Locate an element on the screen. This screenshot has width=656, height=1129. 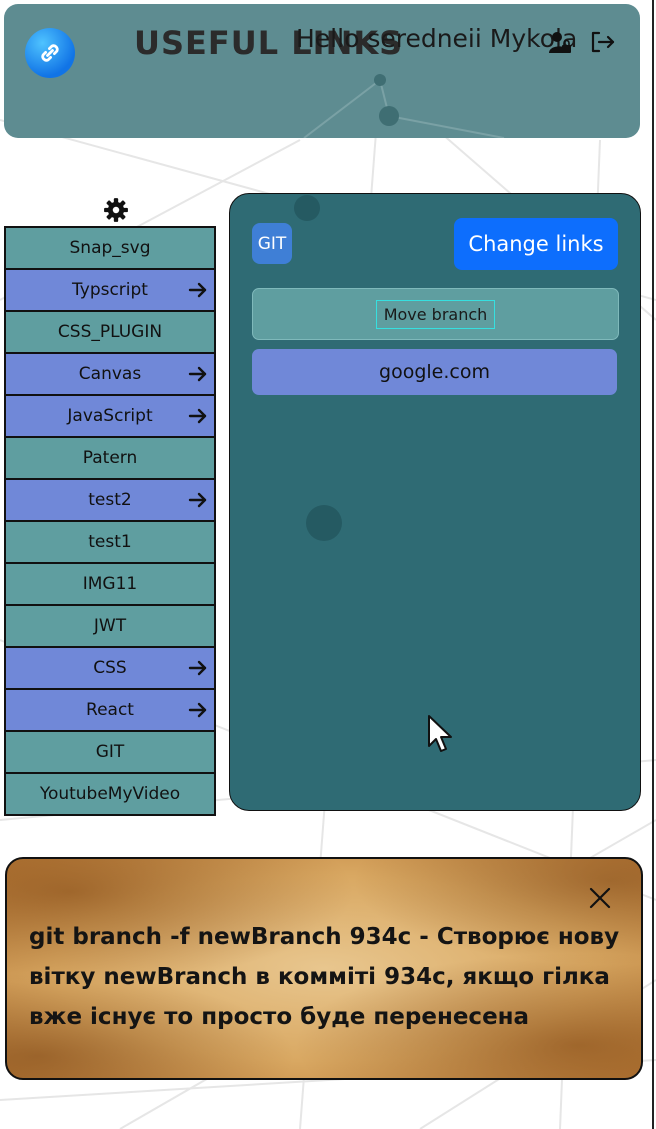
logo-button is located at coordinates (50, 53).